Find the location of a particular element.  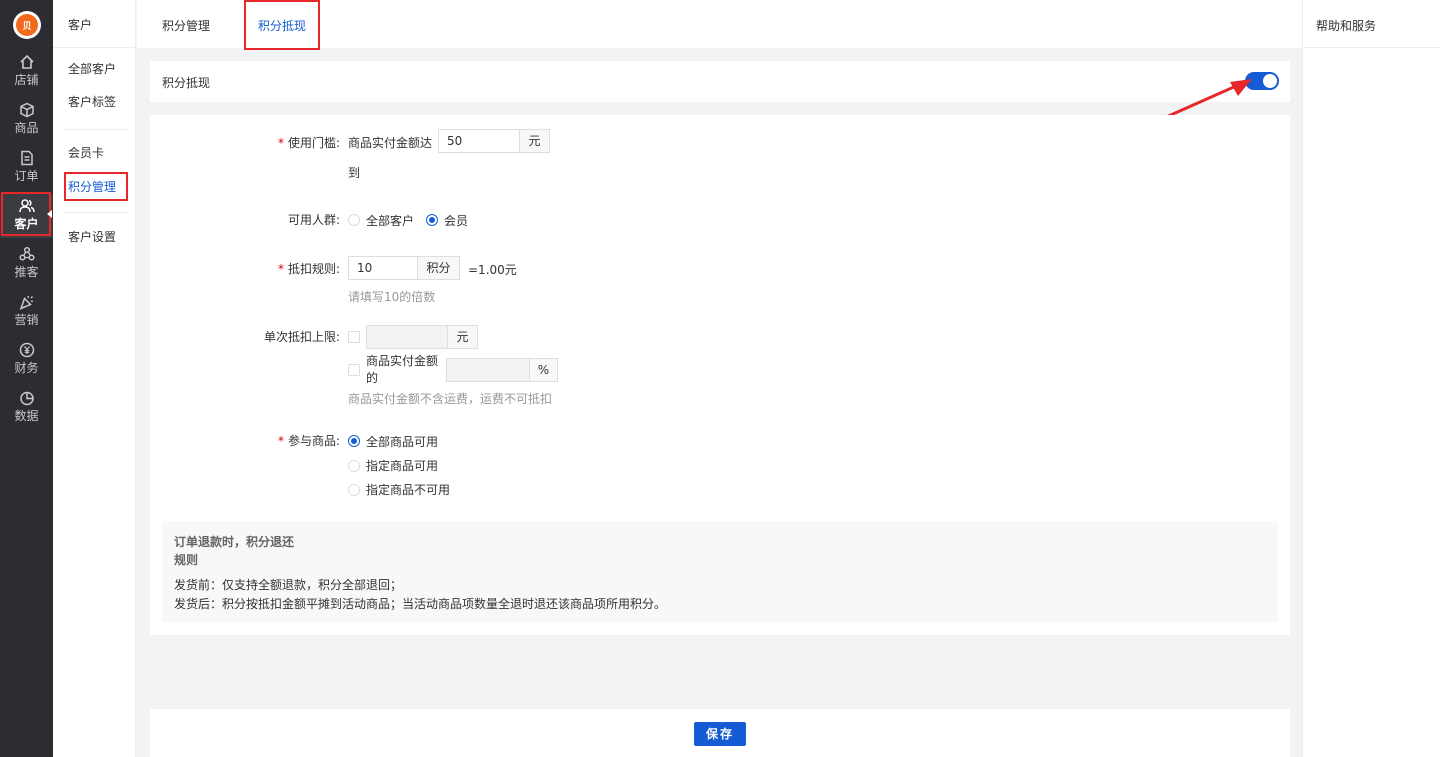

primary-nav: 贝 店铺 商品 订单 客户 推客 营销 财务 数据 is located at coordinates (26, 378).